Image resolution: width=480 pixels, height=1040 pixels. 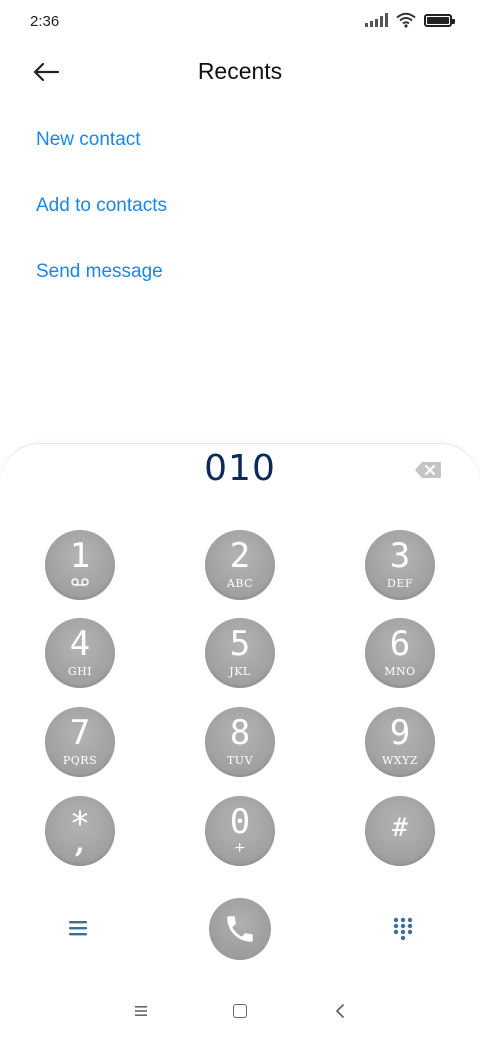 I want to click on key-7: 7 PQRS, so click(x=80, y=742).